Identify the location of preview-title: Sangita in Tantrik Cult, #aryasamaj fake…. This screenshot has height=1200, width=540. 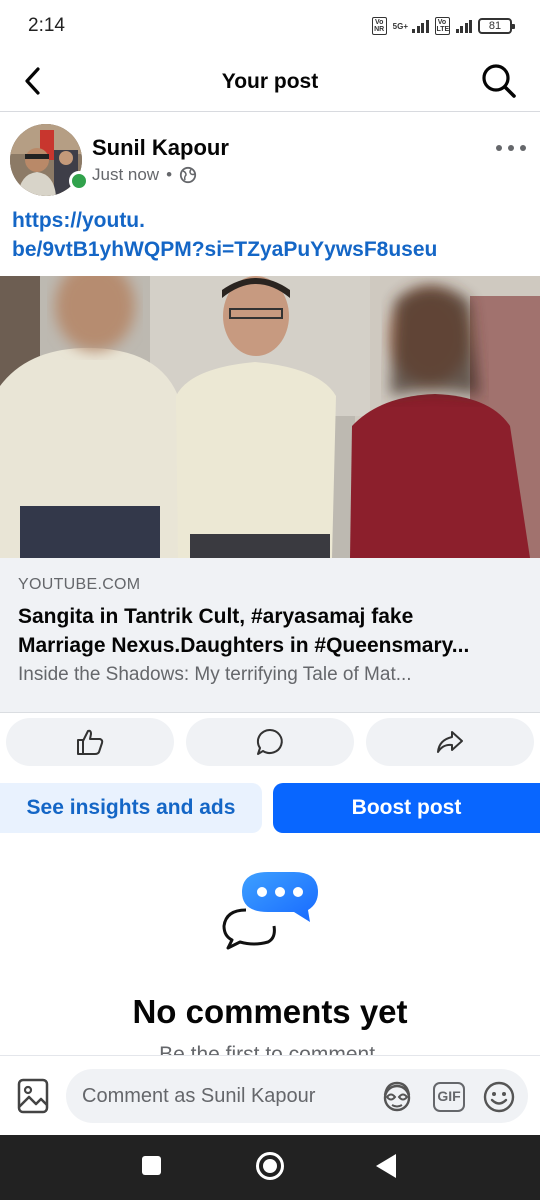
(268, 631).